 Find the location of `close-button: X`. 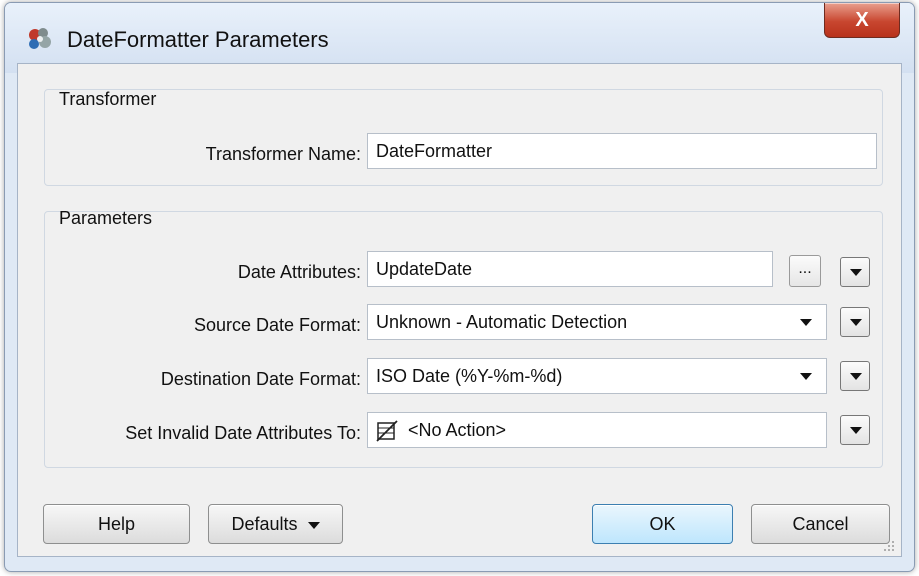

close-button: X is located at coordinates (862, 20).